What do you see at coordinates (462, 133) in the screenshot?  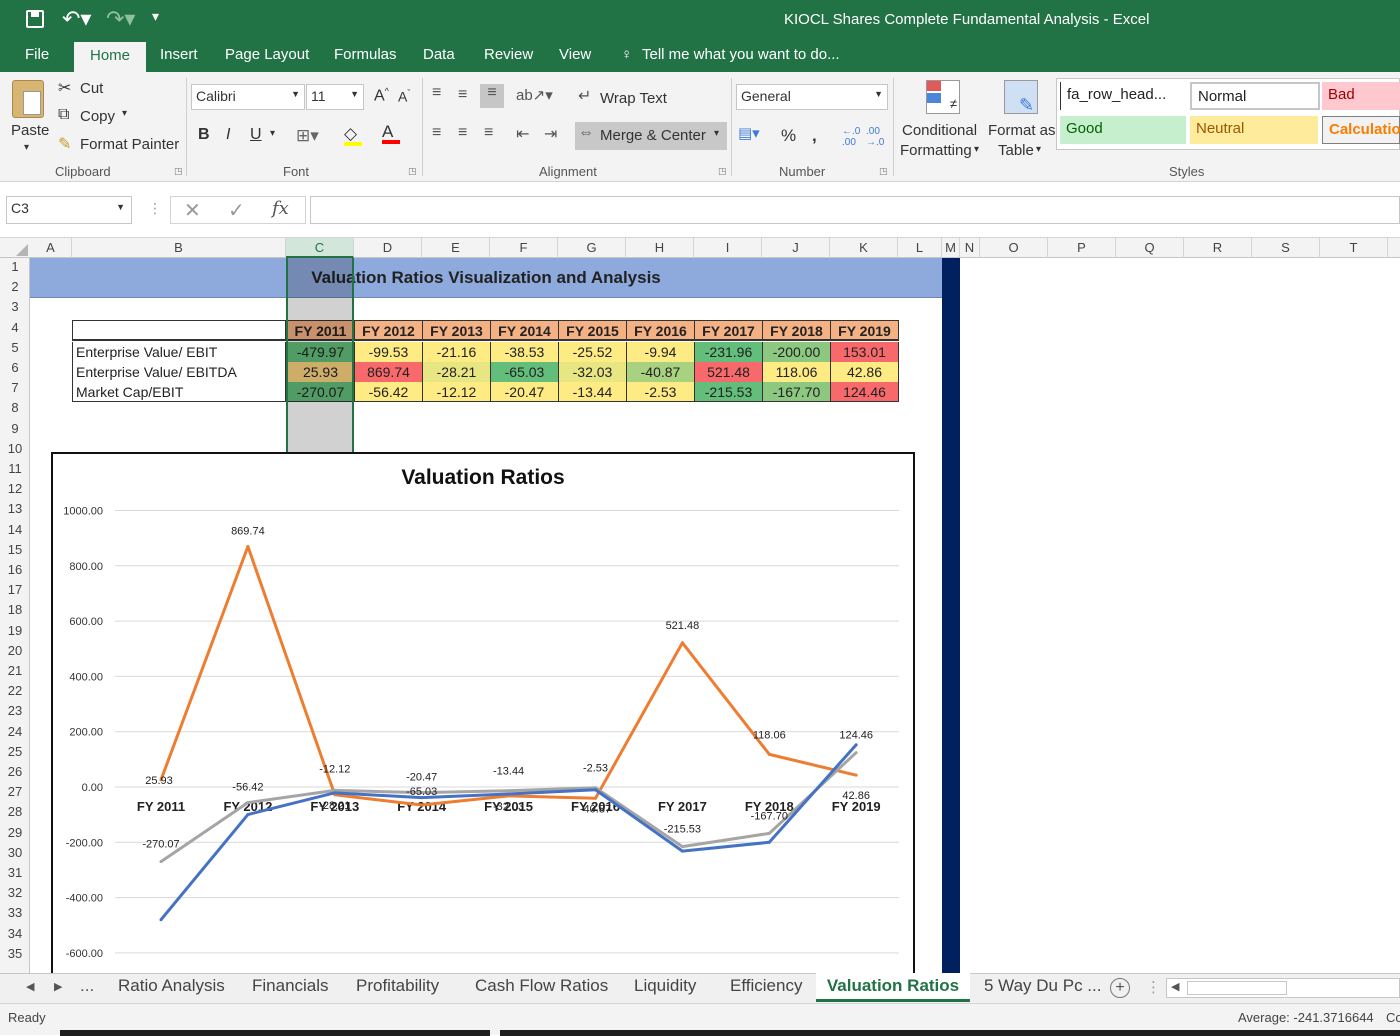 I see `align-center-icon: ≡` at bounding box center [462, 133].